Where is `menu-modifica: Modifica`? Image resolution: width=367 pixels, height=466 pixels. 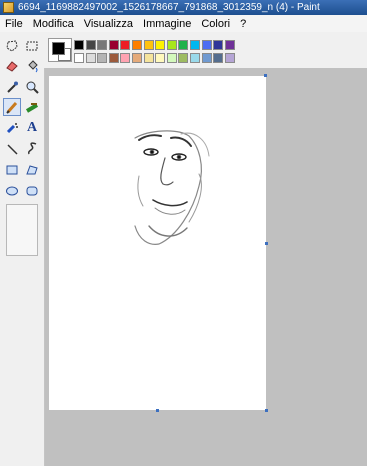
menu-modifica: Modifica is located at coordinates (53, 24).